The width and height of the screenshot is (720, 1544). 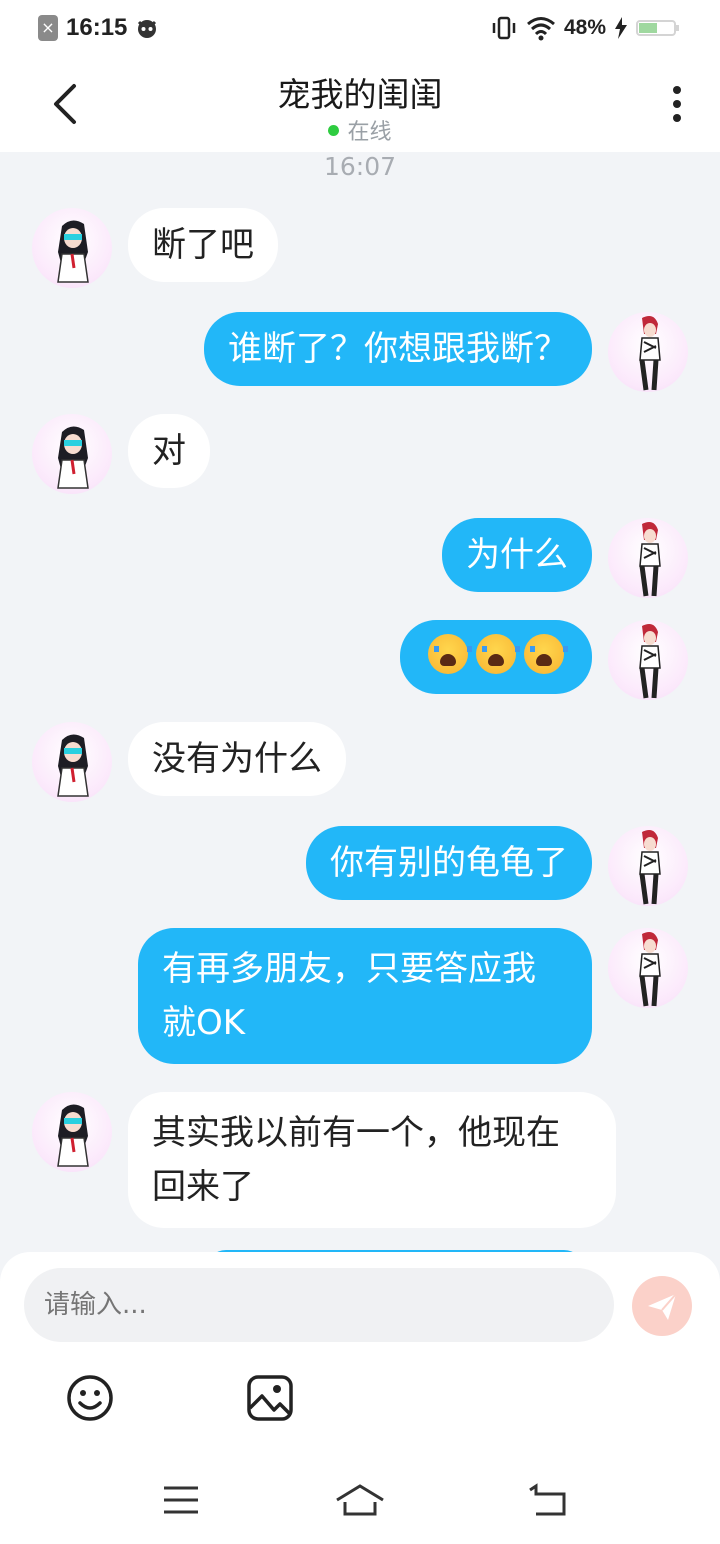 I want to click on contact-name: 宠我的闺闺, so click(x=360, y=94).